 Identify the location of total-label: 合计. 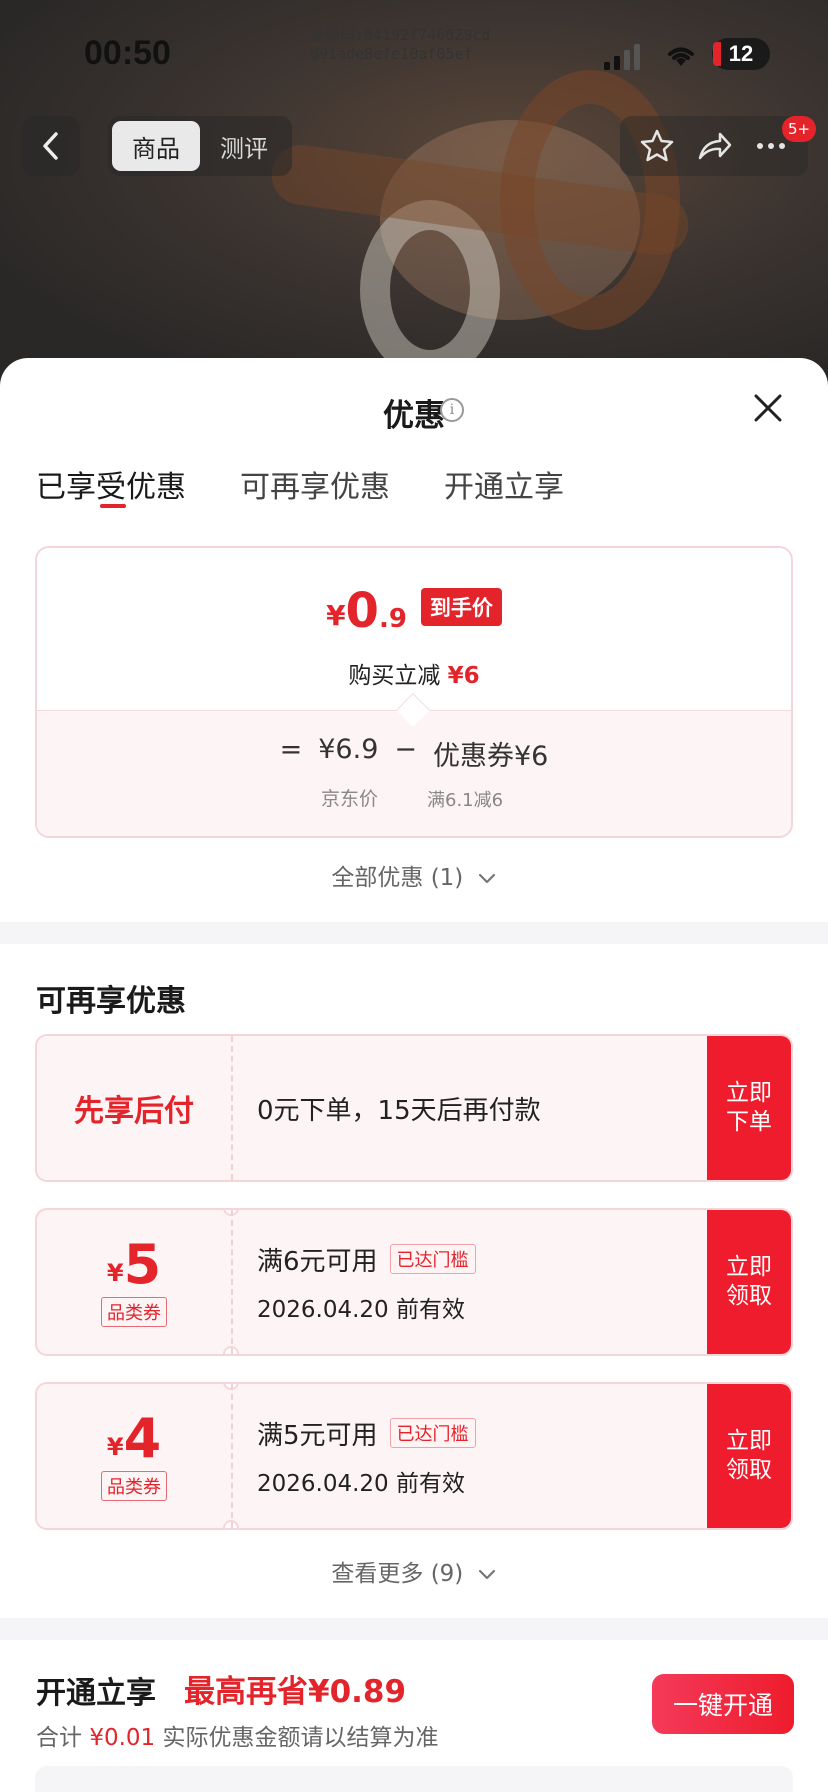
(59, 1738).